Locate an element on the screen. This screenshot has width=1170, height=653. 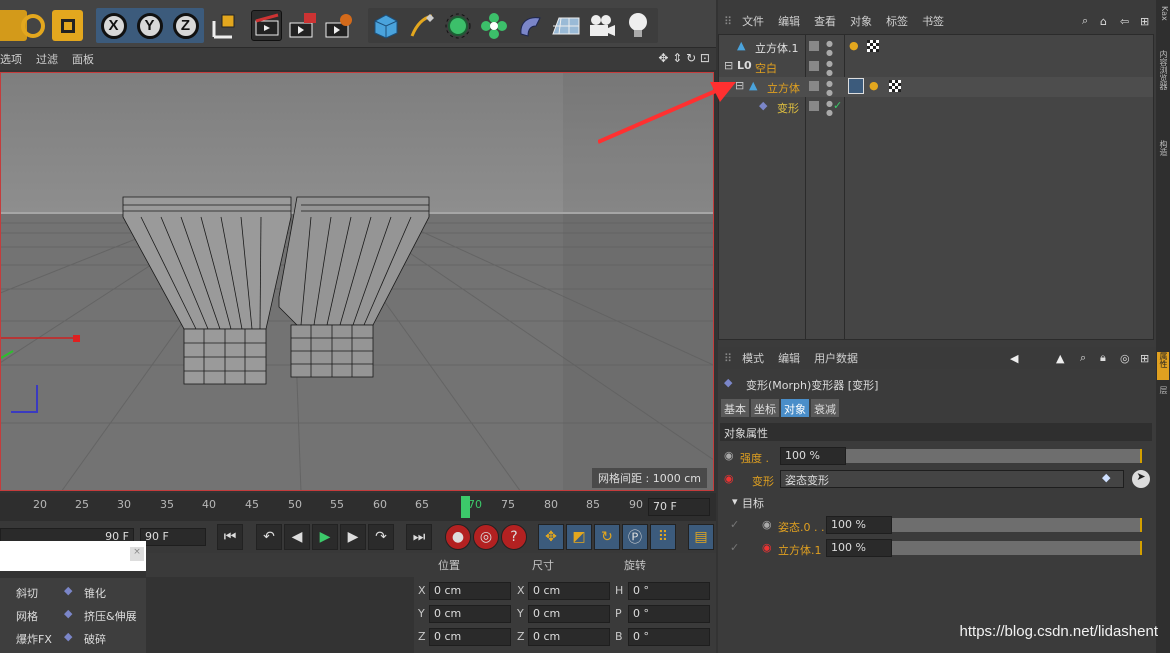
camera-icon is located at coordinates (601, 25).